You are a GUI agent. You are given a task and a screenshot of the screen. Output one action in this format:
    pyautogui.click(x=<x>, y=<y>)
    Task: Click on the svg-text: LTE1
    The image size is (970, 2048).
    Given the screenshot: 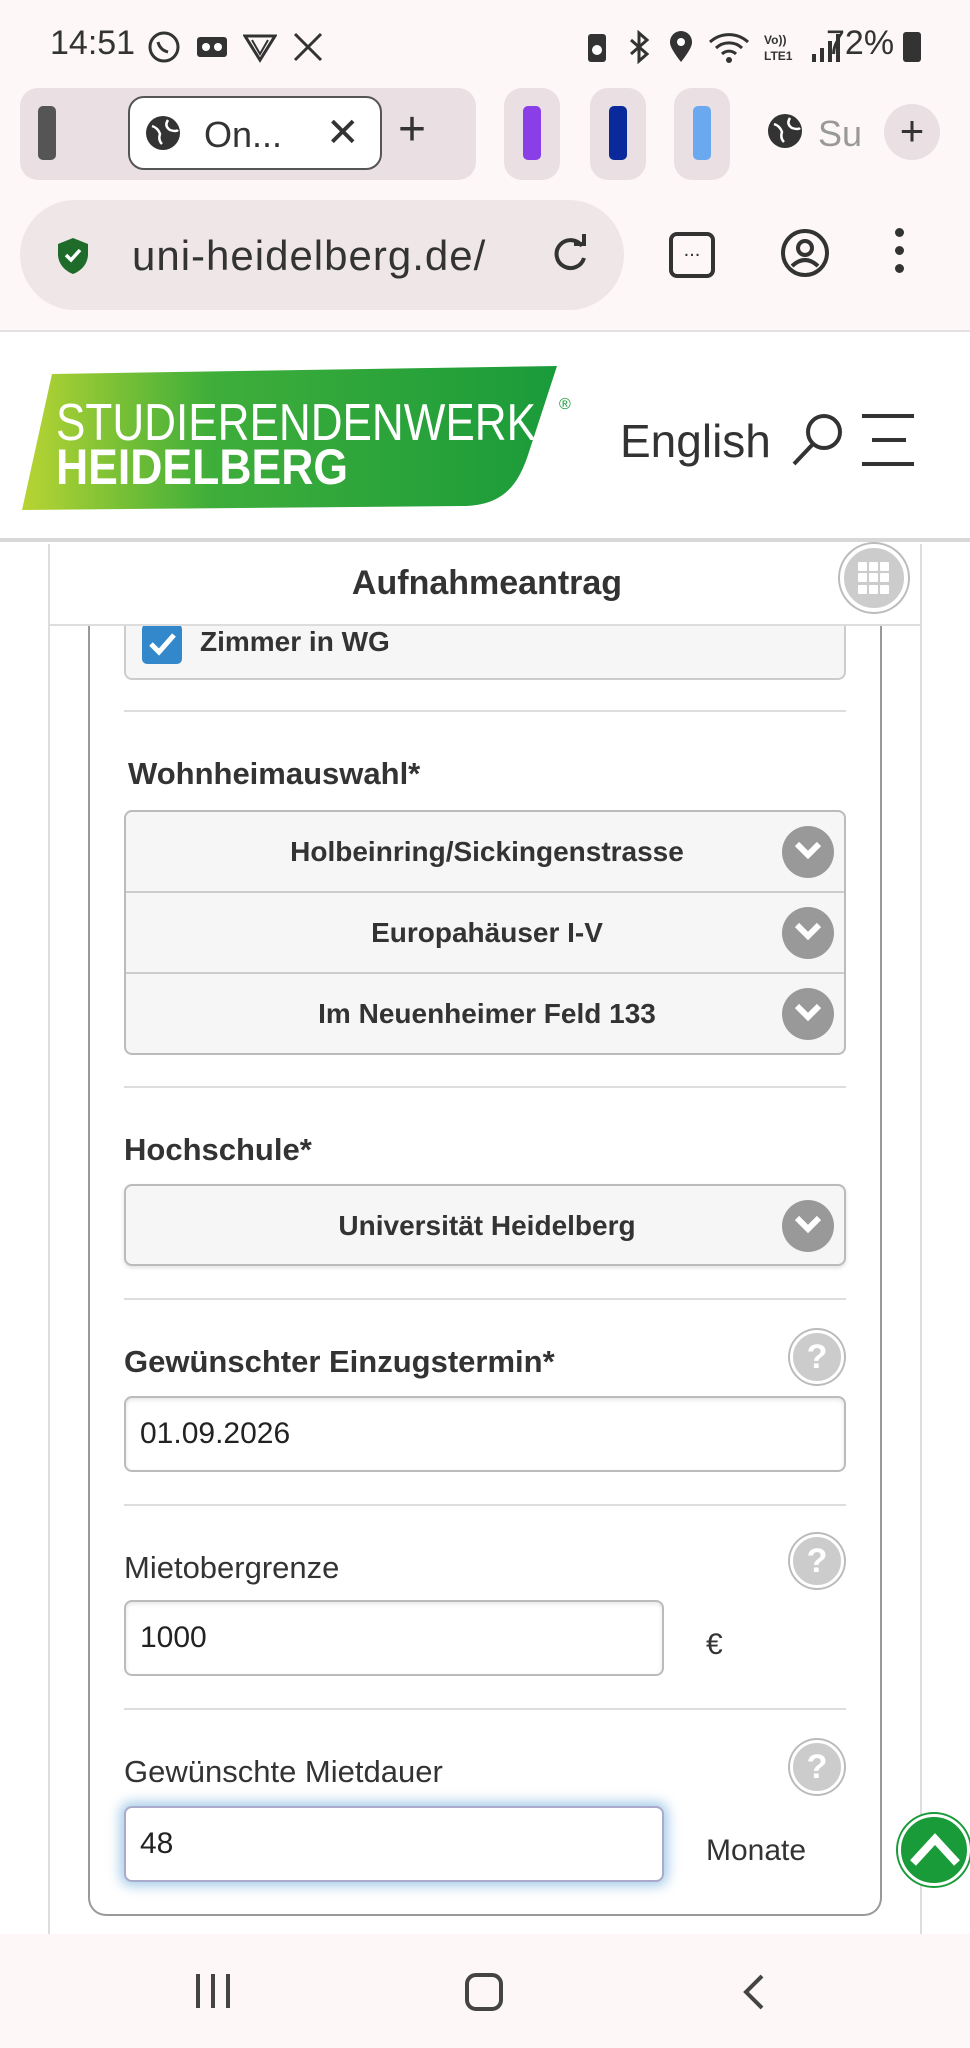 What is the action you would take?
    pyautogui.click(x=778, y=56)
    